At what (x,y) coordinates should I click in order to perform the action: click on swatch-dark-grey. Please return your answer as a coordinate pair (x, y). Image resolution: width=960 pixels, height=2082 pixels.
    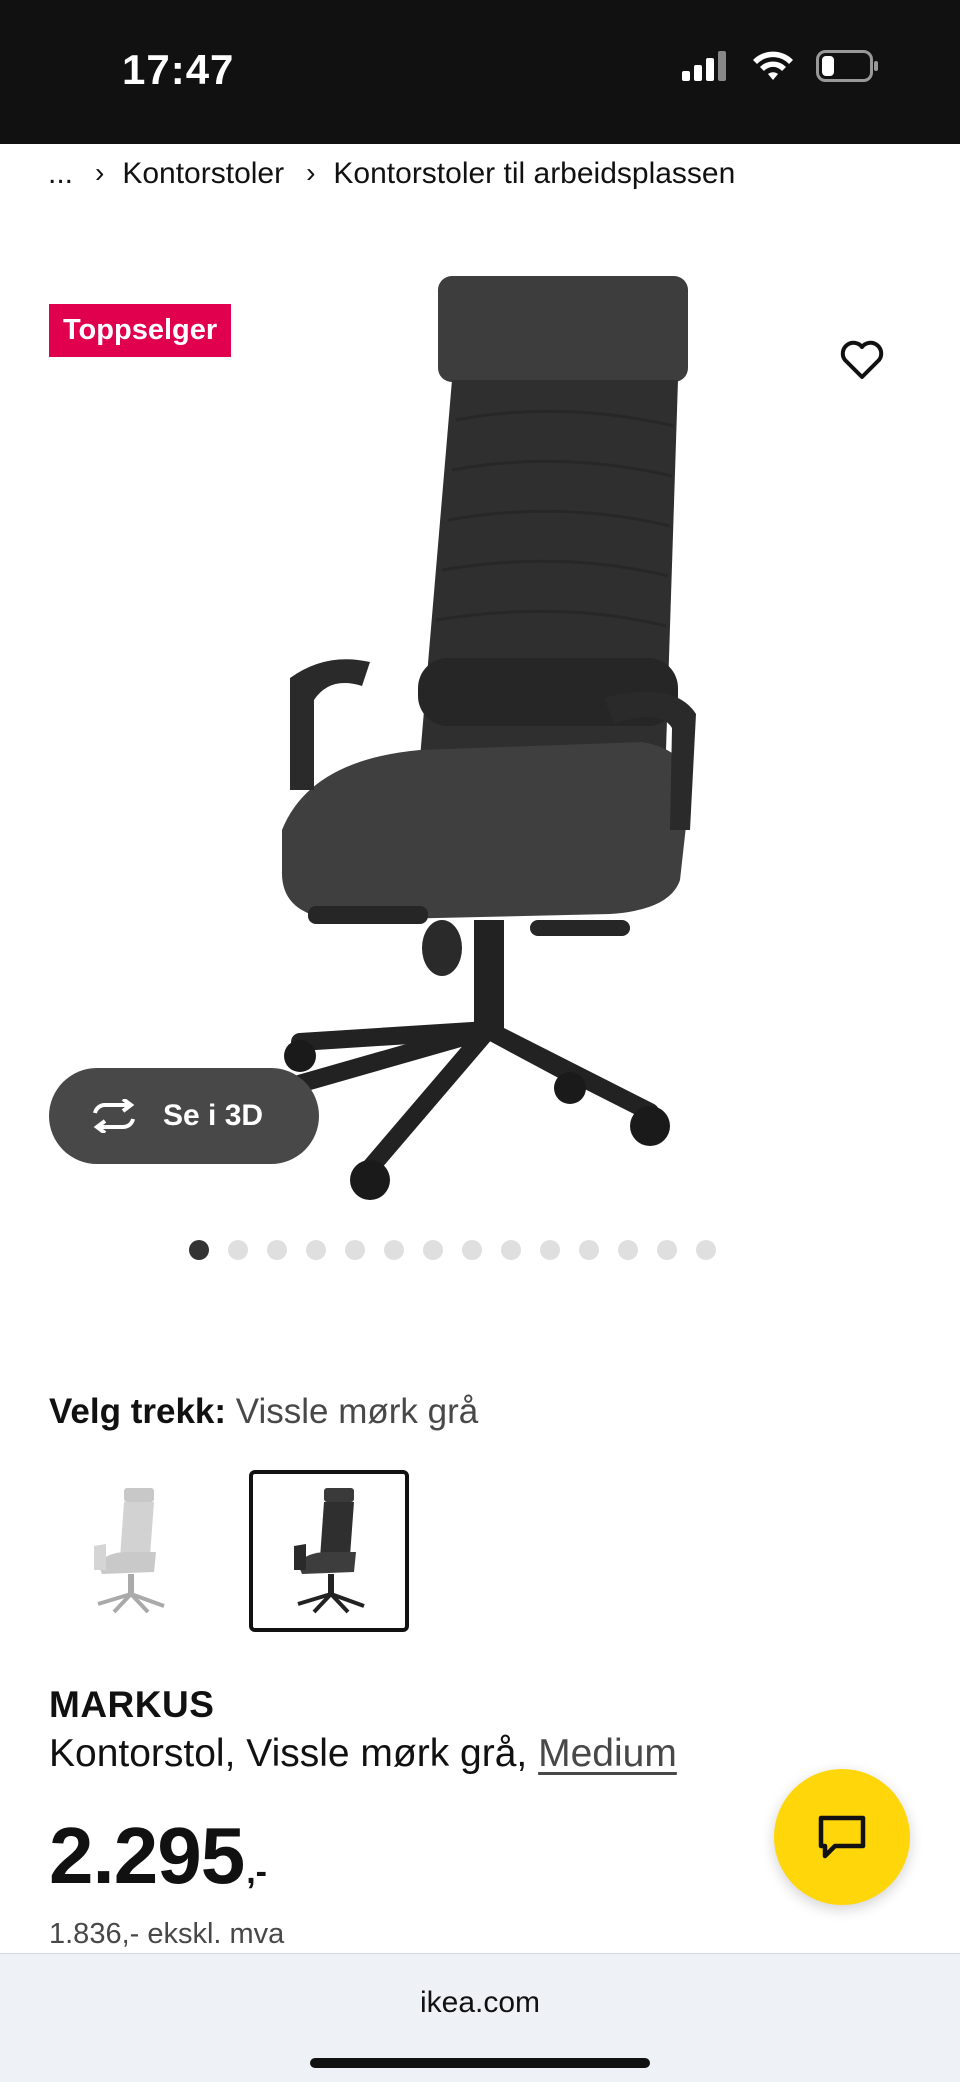
    Looking at the image, I should click on (329, 1551).